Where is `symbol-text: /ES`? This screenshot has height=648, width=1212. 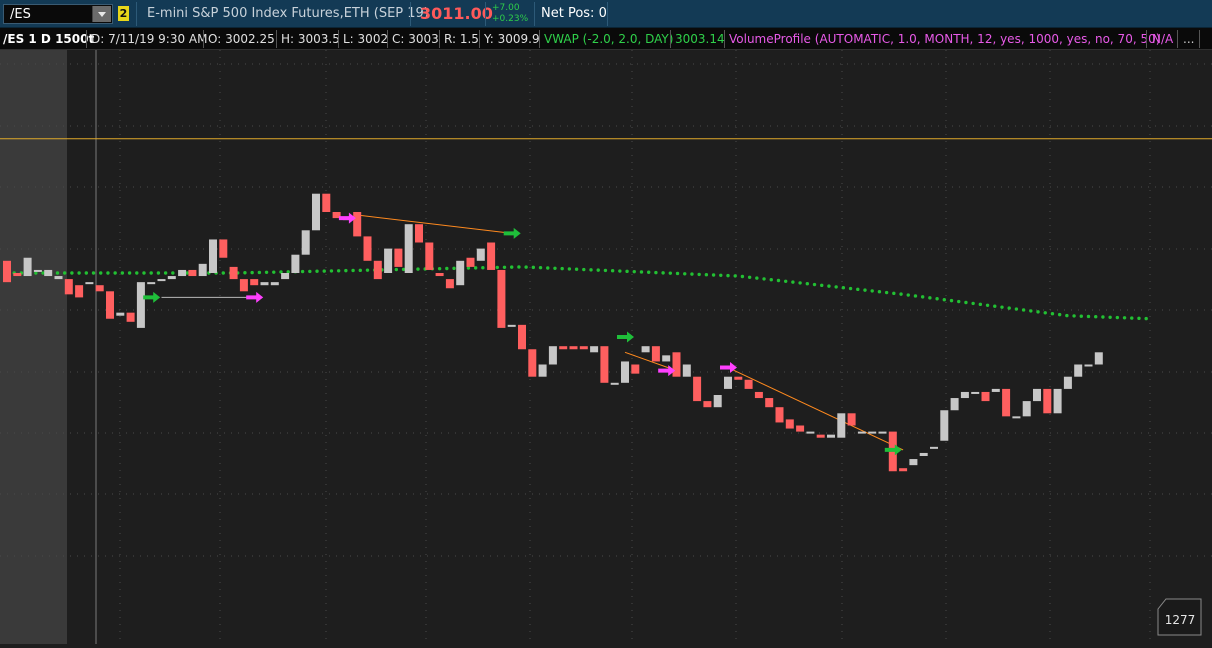 symbol-text: /ES is located at coordinates (20, 14).